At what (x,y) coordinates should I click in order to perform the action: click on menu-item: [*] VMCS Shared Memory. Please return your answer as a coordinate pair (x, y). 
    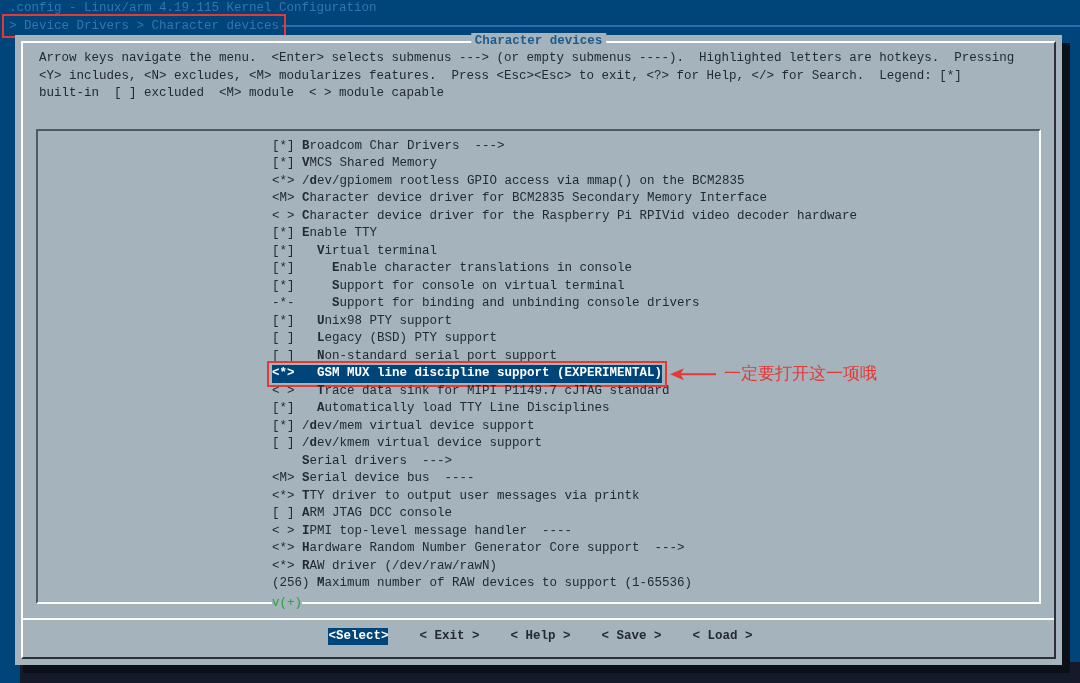
    Looking at the image, I should click on (355, 164).